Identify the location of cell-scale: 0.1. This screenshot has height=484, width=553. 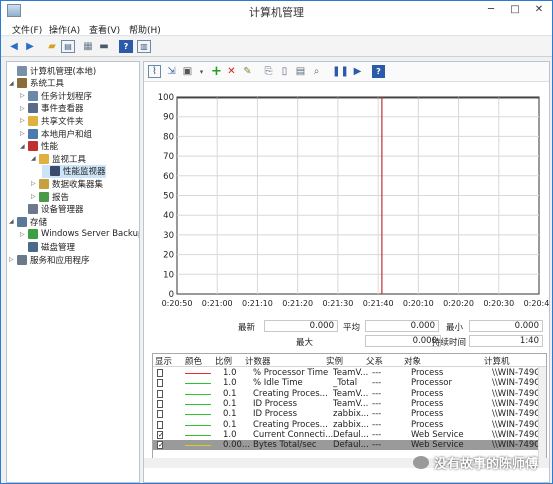
(230, 414).